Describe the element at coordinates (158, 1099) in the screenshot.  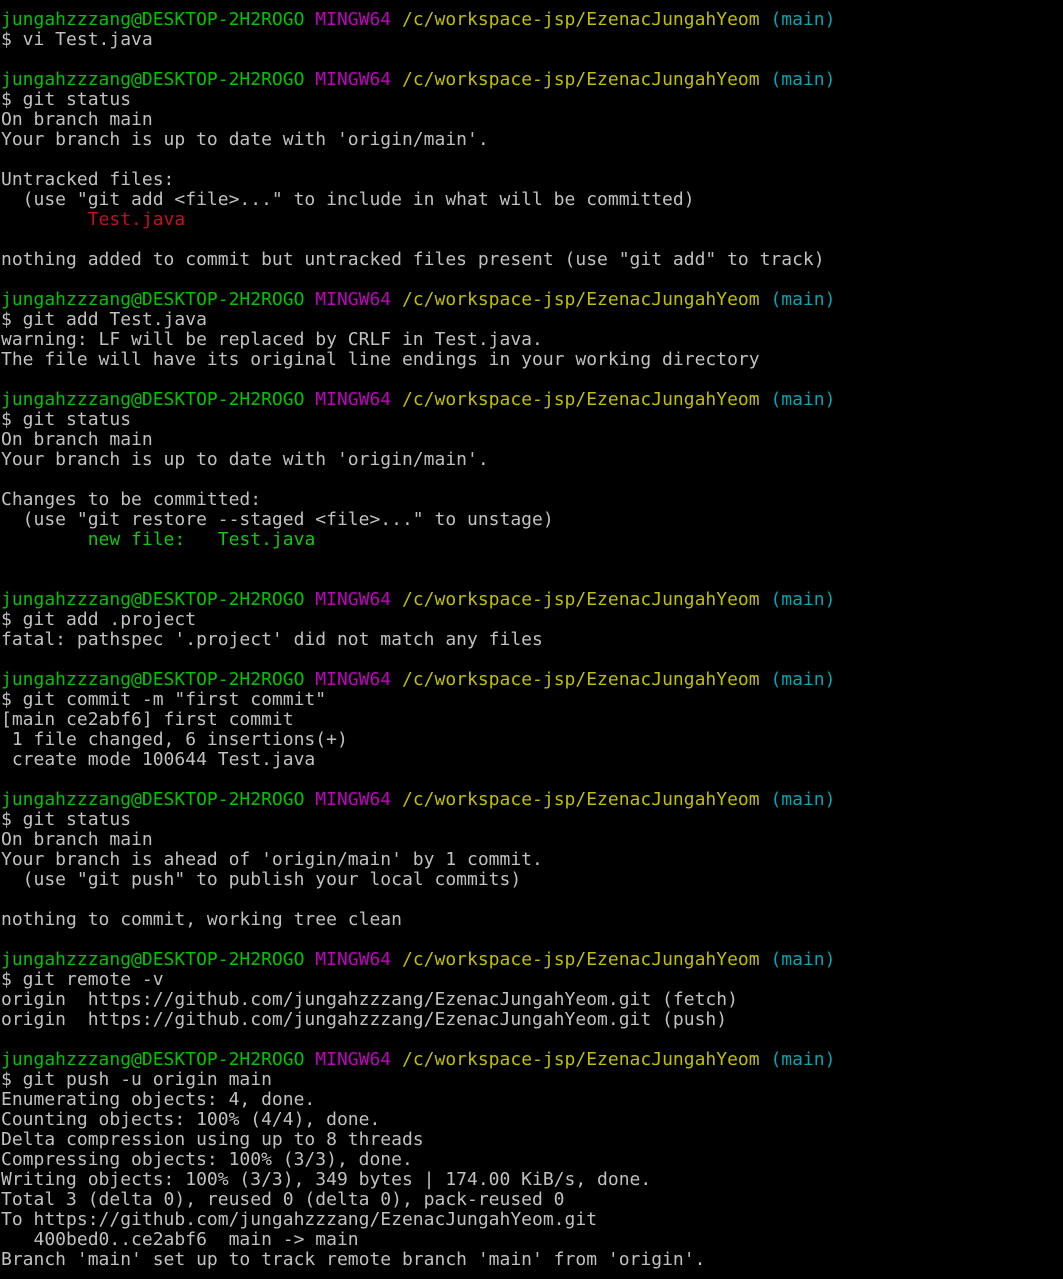
I see `output-text: Enumerating objects: 4, done.` at that location.